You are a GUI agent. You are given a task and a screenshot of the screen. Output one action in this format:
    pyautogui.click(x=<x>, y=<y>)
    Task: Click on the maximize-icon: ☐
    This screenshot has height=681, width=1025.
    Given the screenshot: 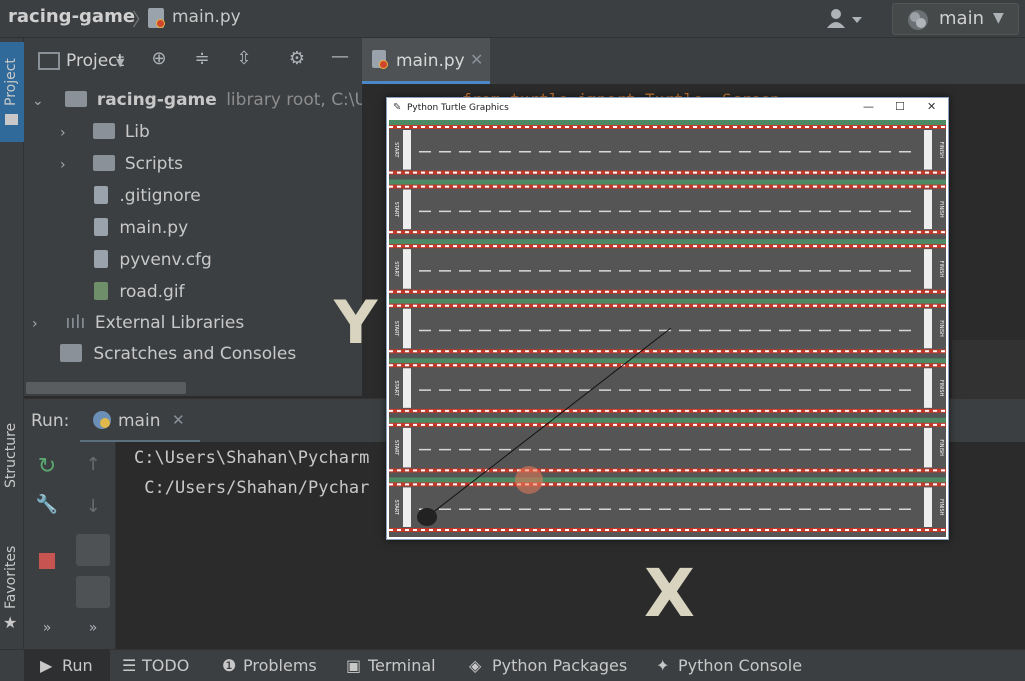 What is the action you would take?
    pyautogui.click(x=900, y=106)
    